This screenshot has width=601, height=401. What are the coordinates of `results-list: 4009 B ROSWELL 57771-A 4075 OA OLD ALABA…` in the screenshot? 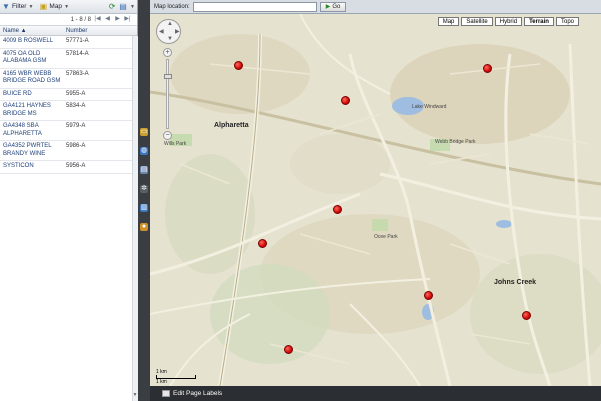 It's located at (68, 105).